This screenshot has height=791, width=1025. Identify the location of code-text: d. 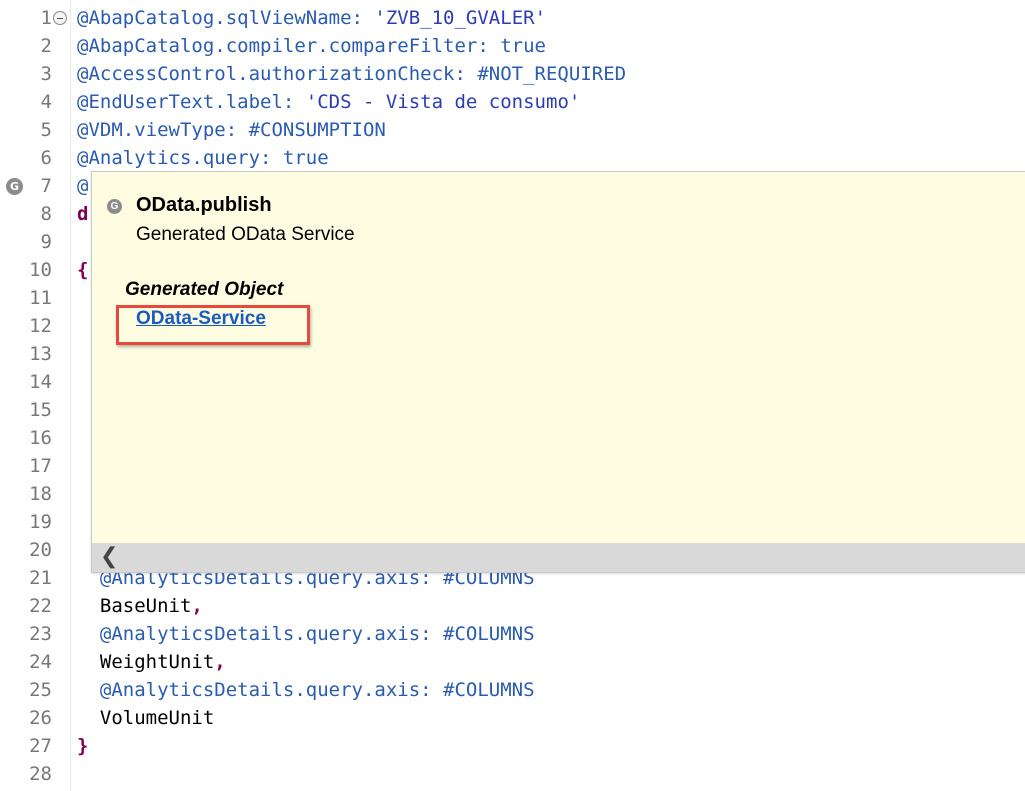
(82, 214).